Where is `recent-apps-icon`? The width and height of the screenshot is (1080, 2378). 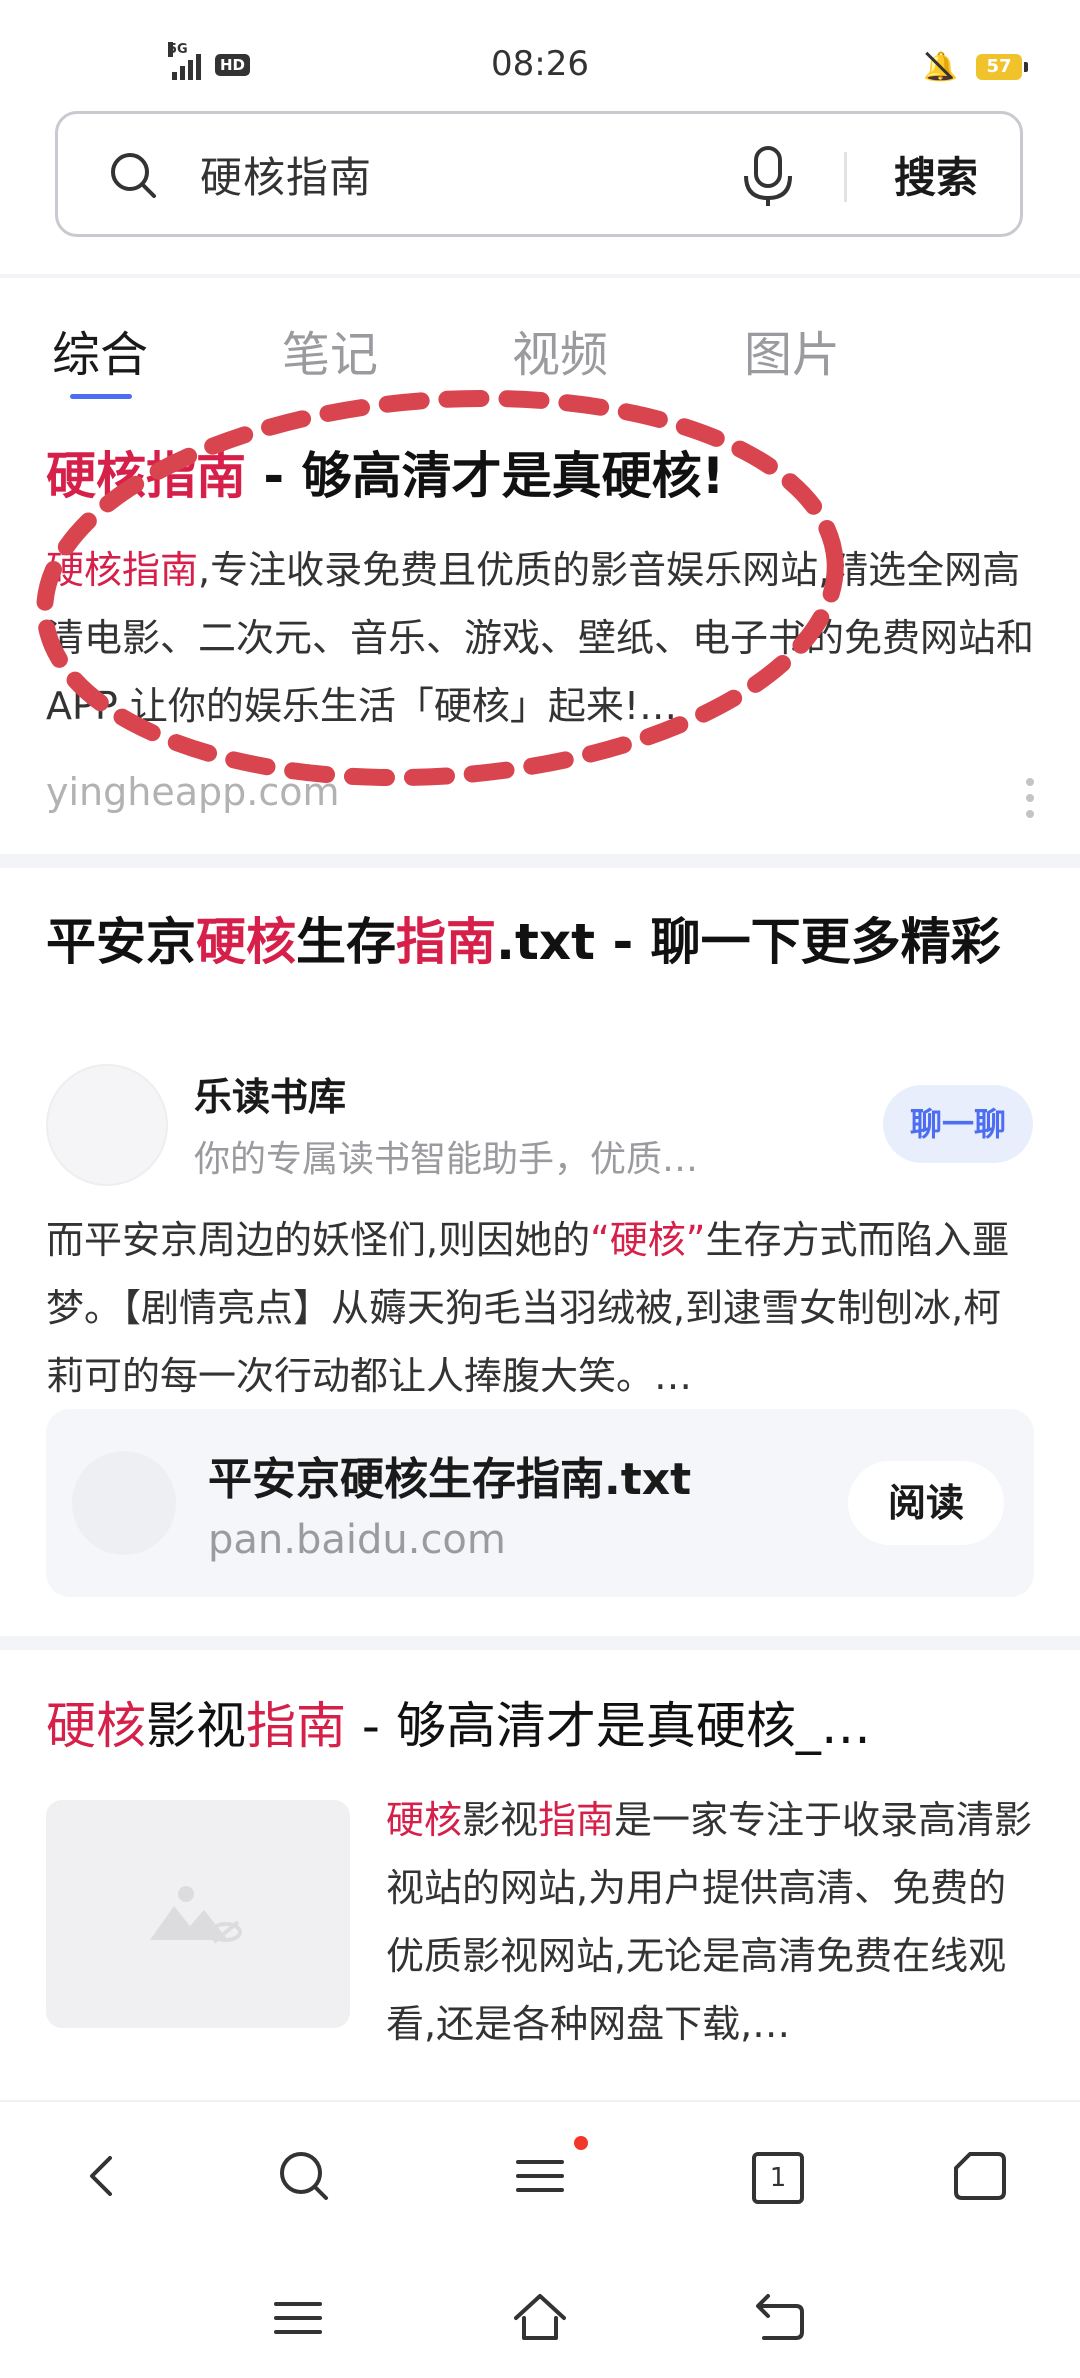
recent-apps-icon is located at coordinates (298, 2318).